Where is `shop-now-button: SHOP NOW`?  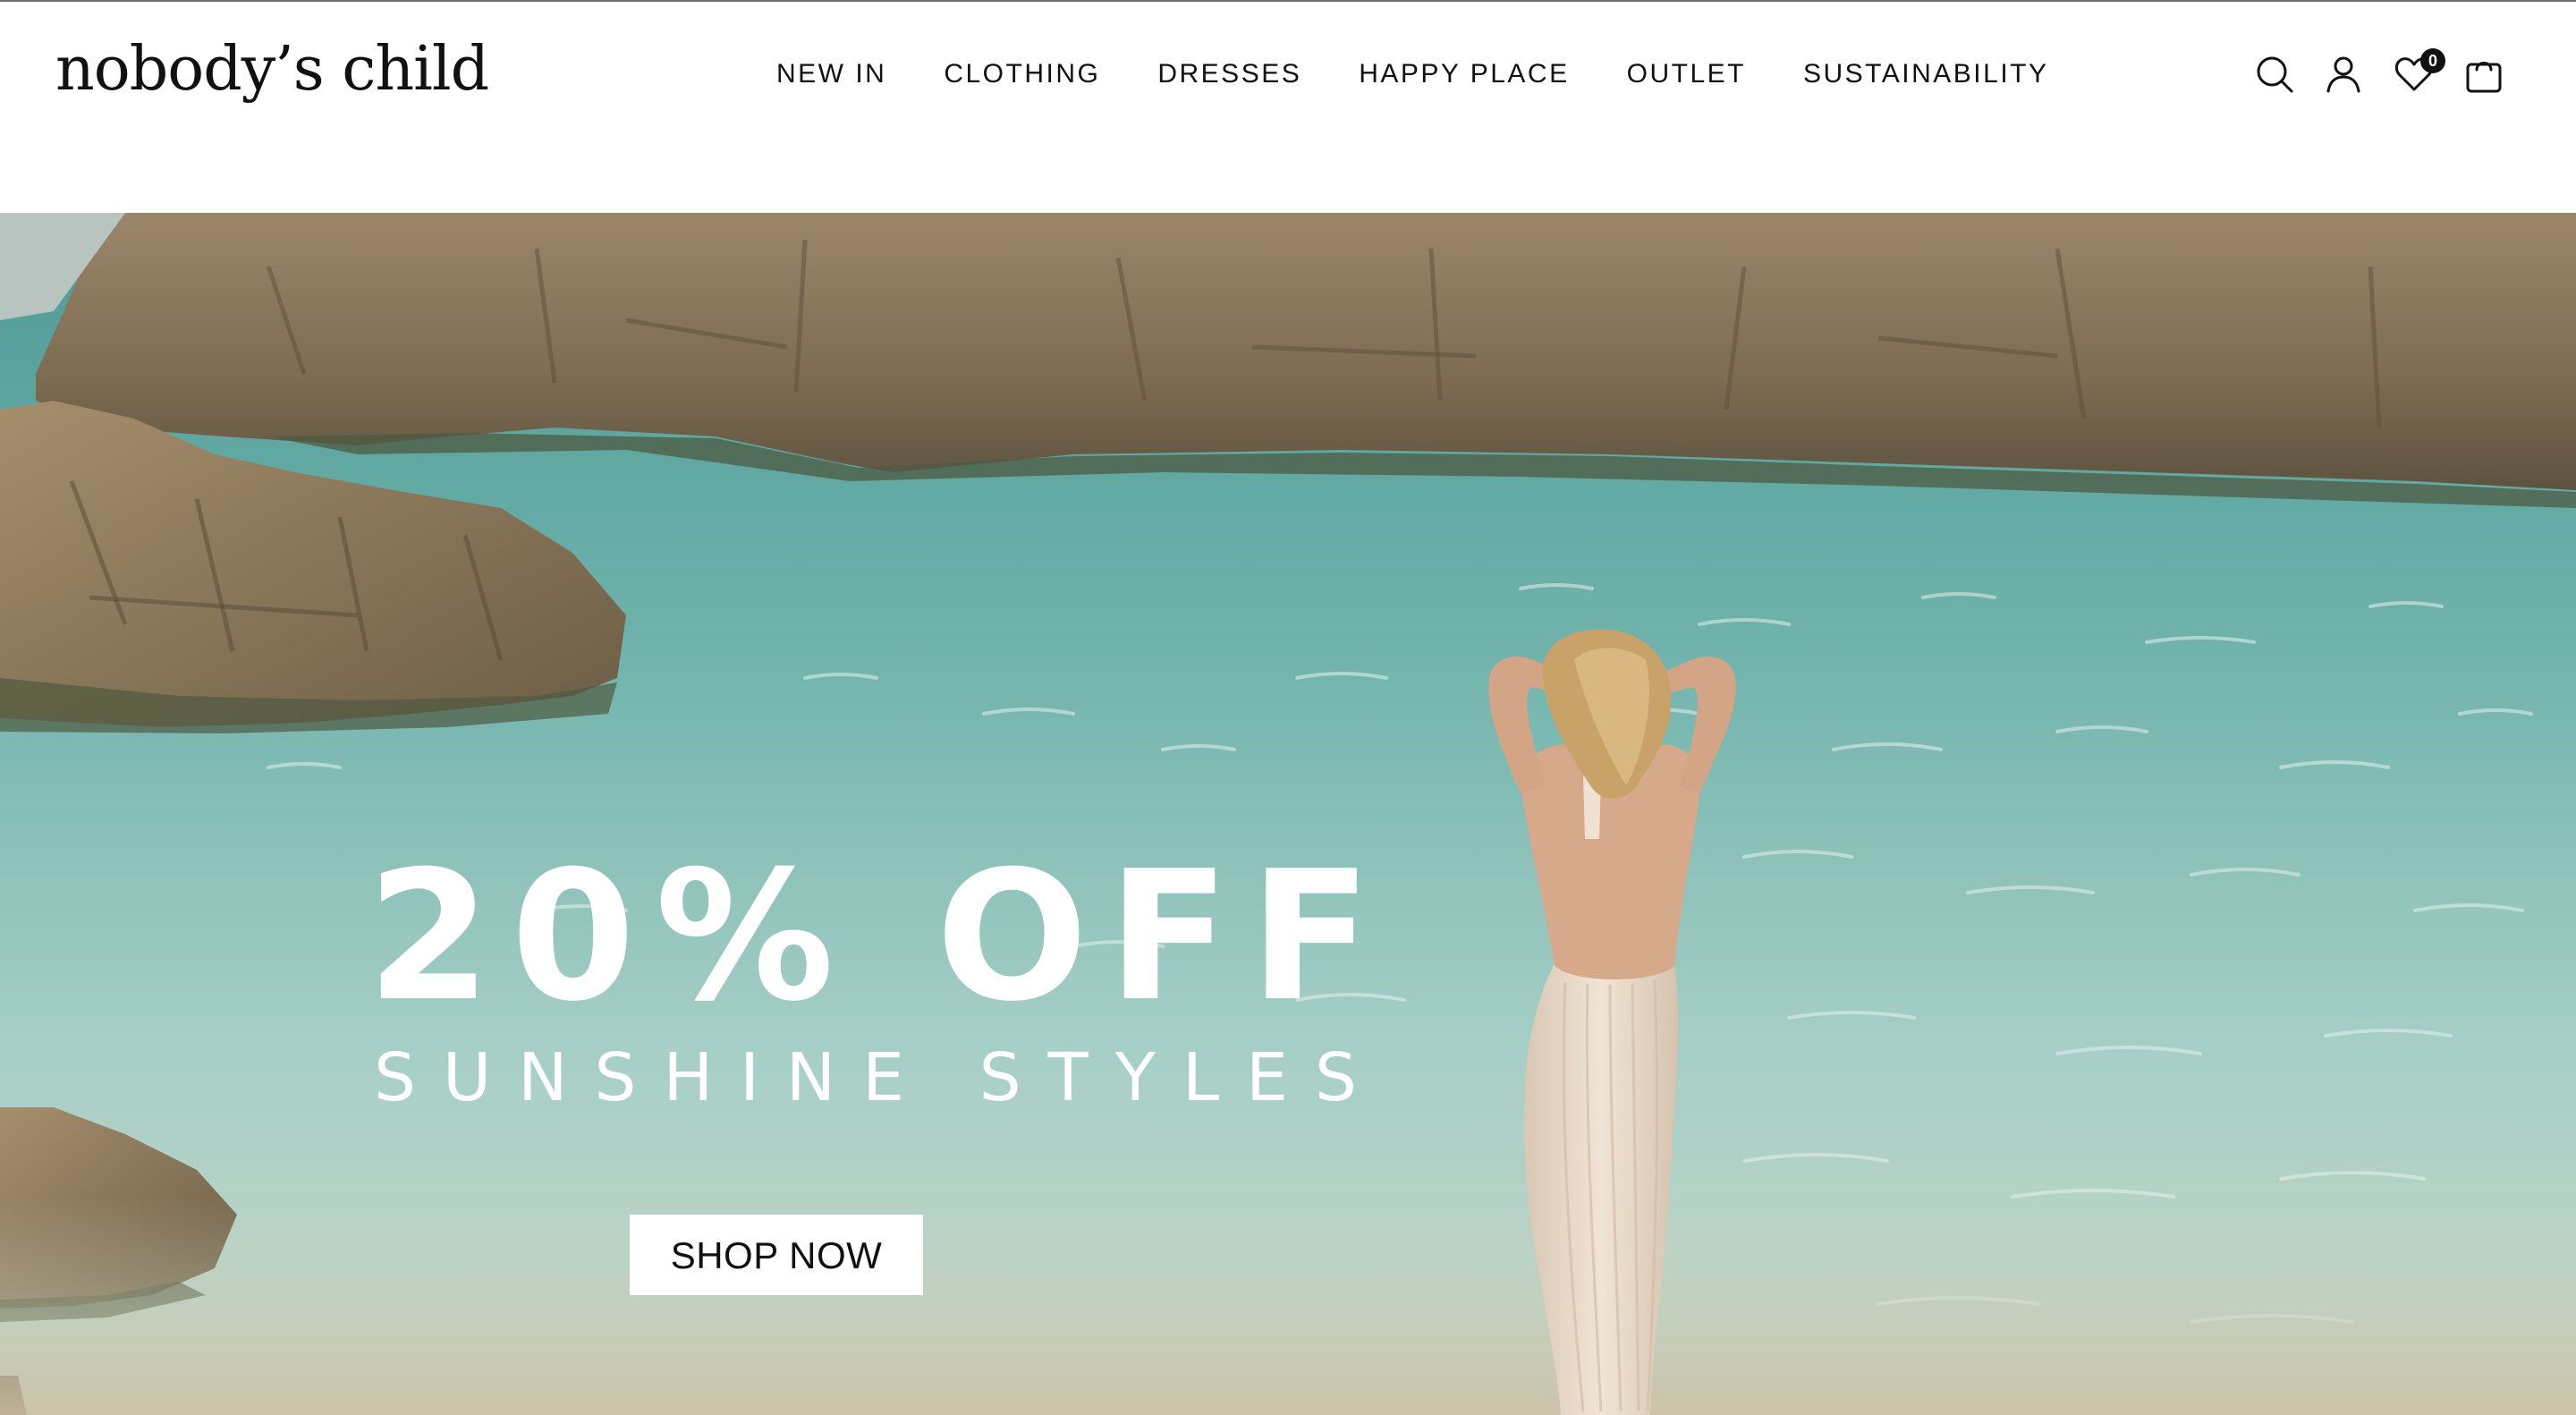 shop-now-button: SHOP NOW is located at coordinates (776, 1255).